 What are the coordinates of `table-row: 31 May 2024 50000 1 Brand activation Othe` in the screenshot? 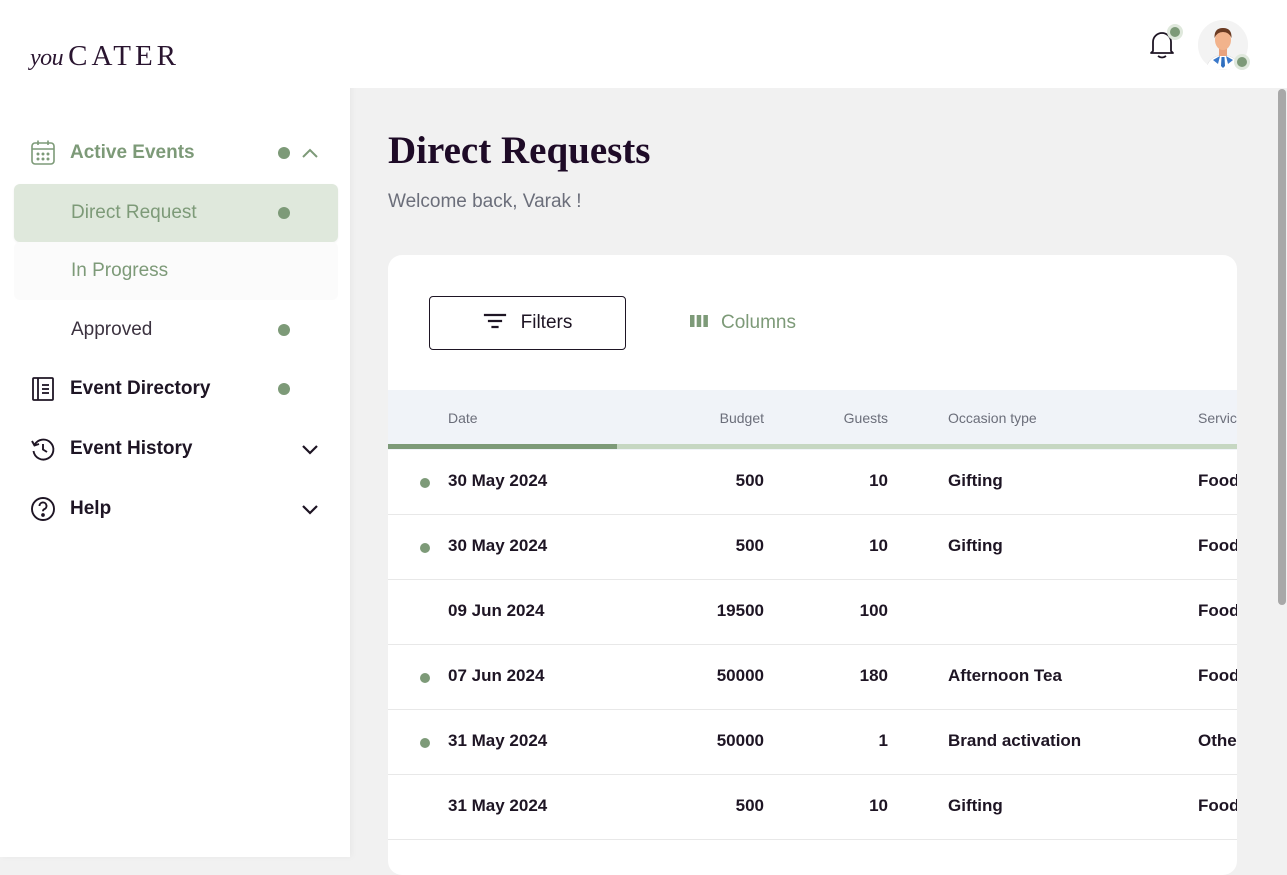 It's located at (812, 742).